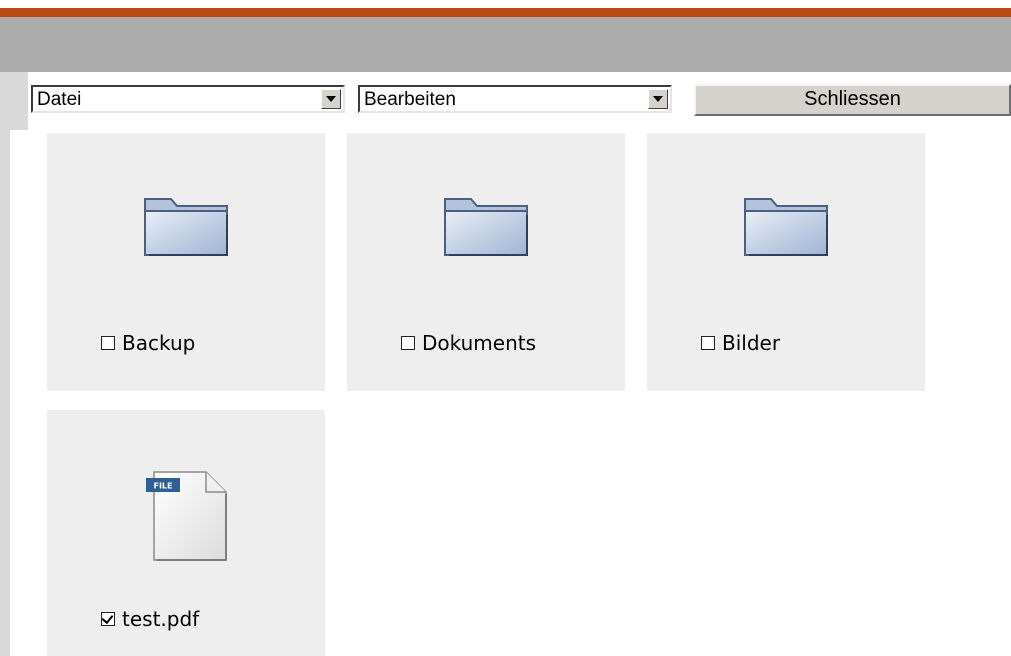 Image resolution: width=1011 pixels, height=656 pixels. What do you see at coordinates (5, 364) in the screenshot?
I see `left-rail` at bounding box center [5, 364].